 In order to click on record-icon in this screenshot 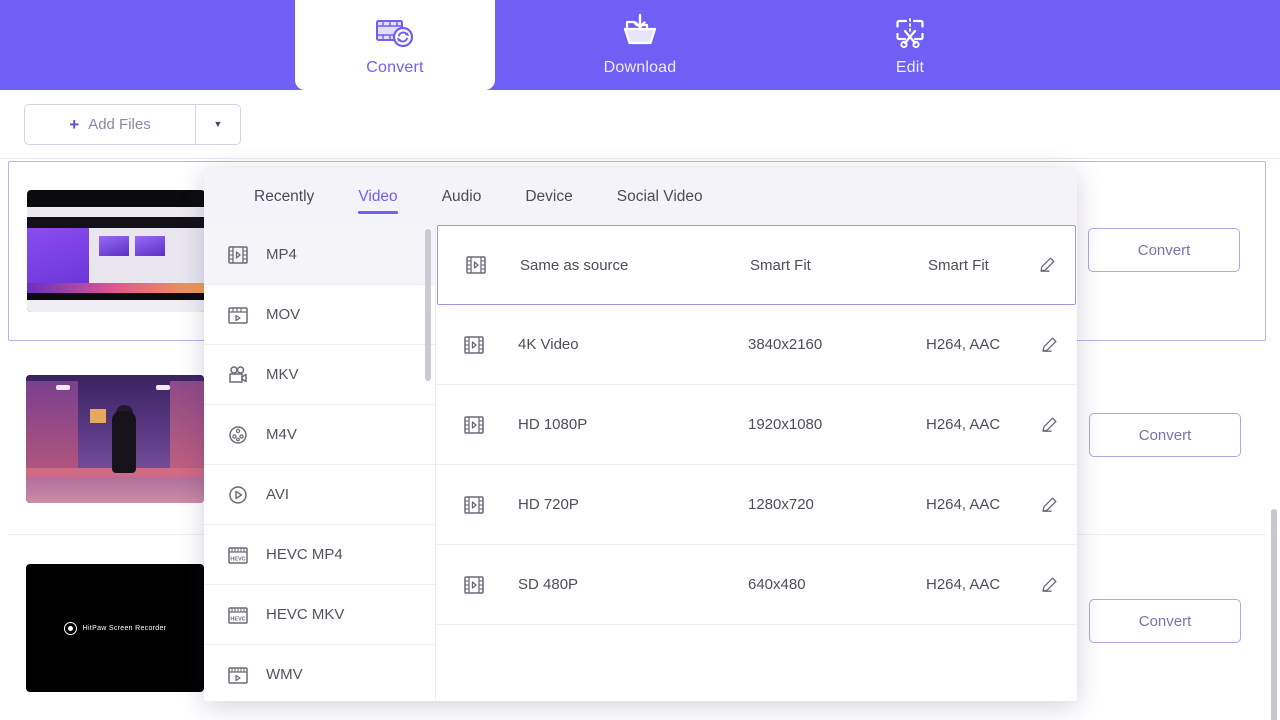, I will do `click(70, 628)`.